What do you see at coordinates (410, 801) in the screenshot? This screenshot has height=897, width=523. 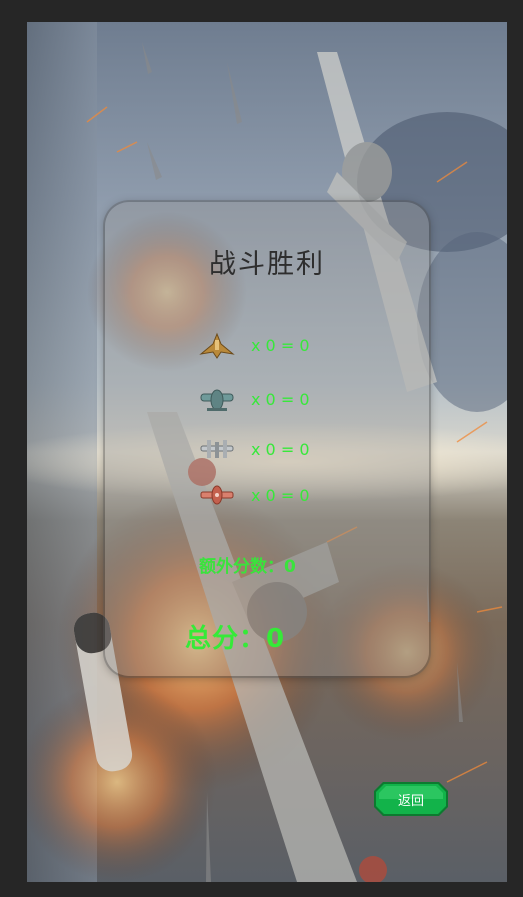 I see `back-button-label: 返回` at bounding box center [410, 801].